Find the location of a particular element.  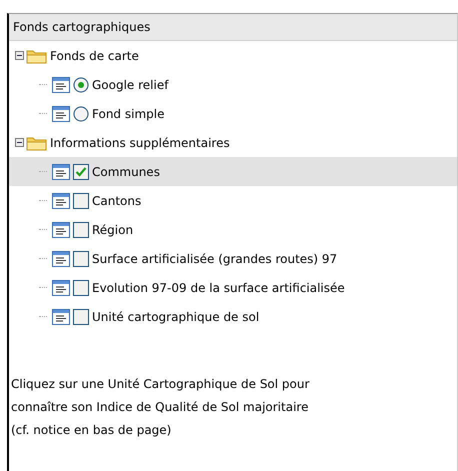

tree-item: Région is located at coordinates (233, 229).